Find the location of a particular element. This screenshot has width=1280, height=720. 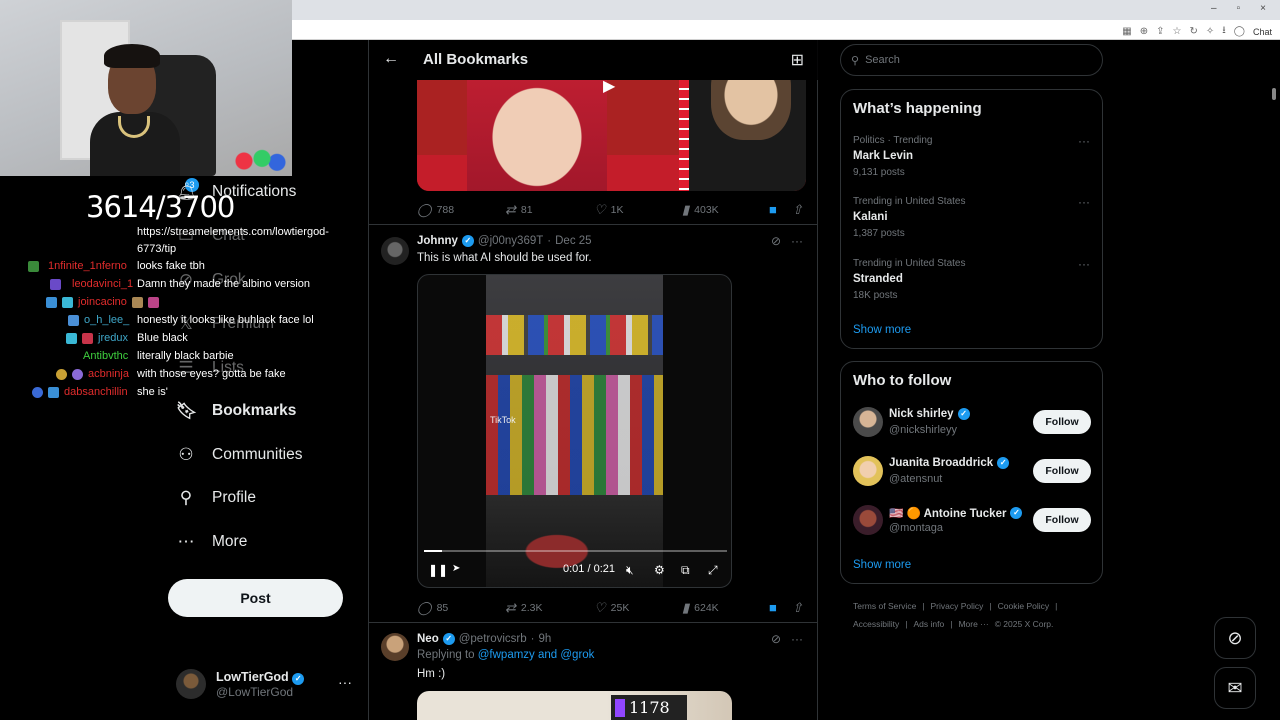

chat-message: Antibvthc literally black barbie is located at coordinates (158, 356).